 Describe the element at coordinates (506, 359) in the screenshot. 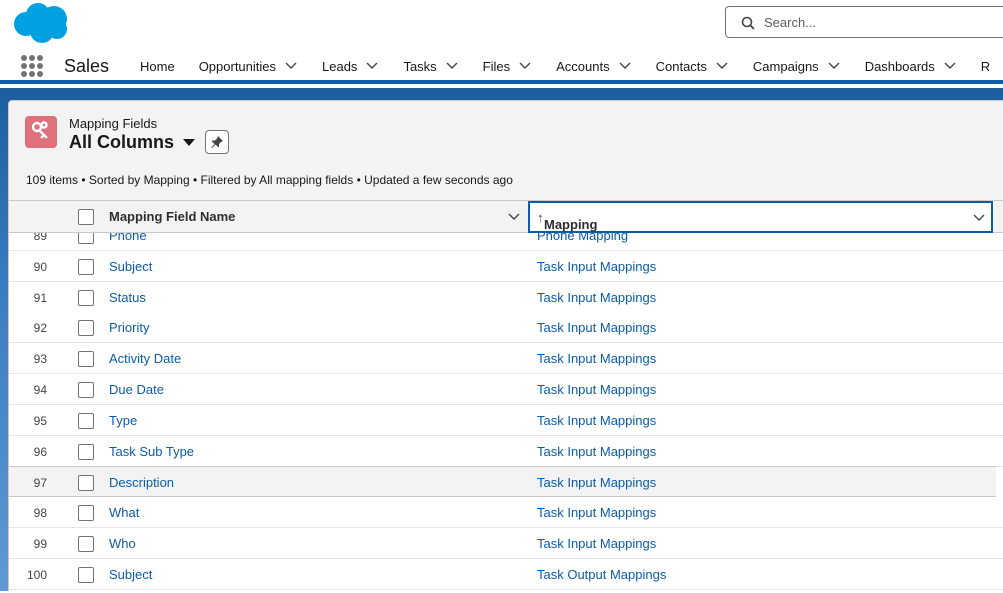

I see `table-row: 93 Activity Date Task Input Mappings` at that location.